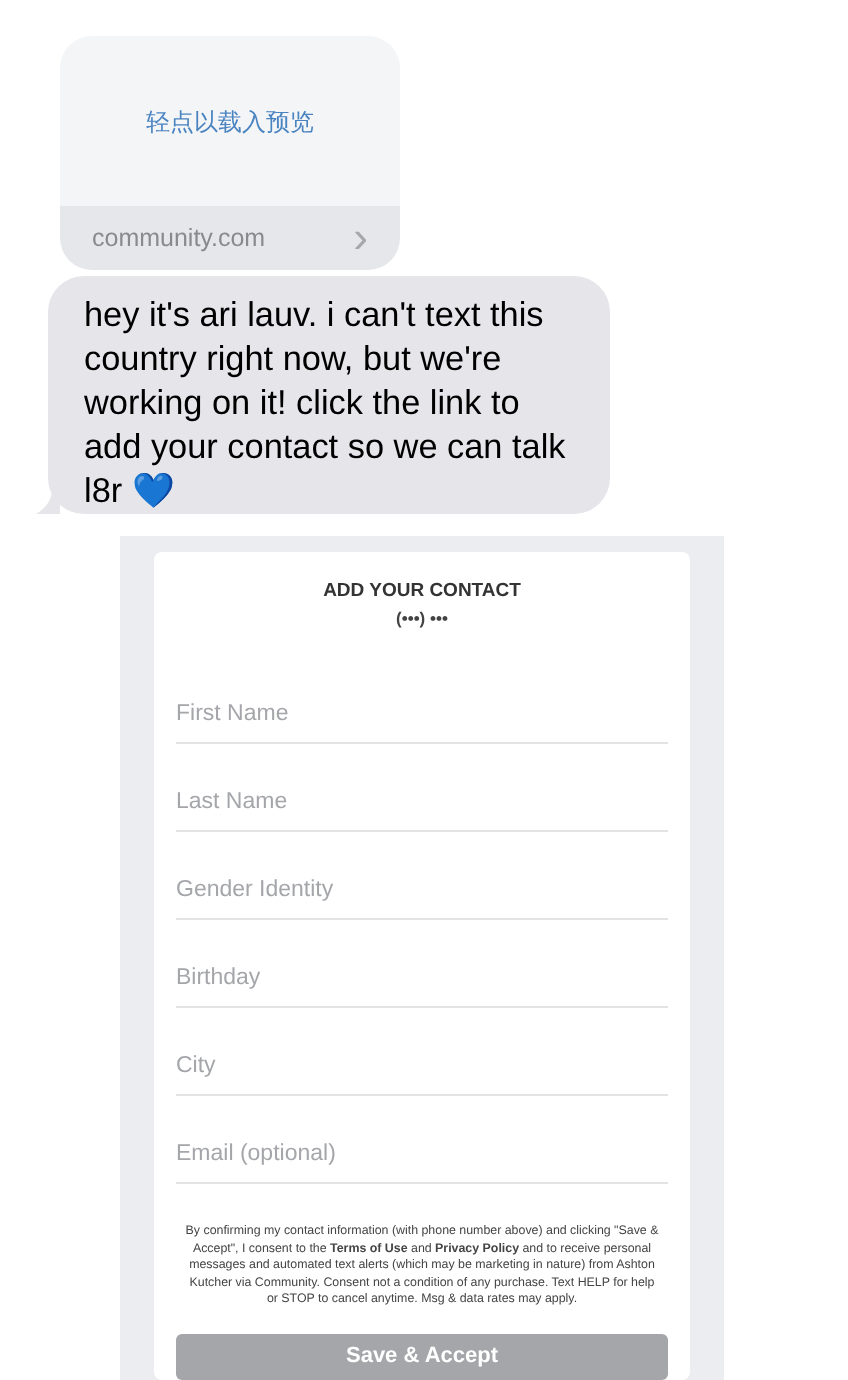 This screenshot has width=848, height=1380. I want to click on phone-number: (•••) •••, so click(422, 619).